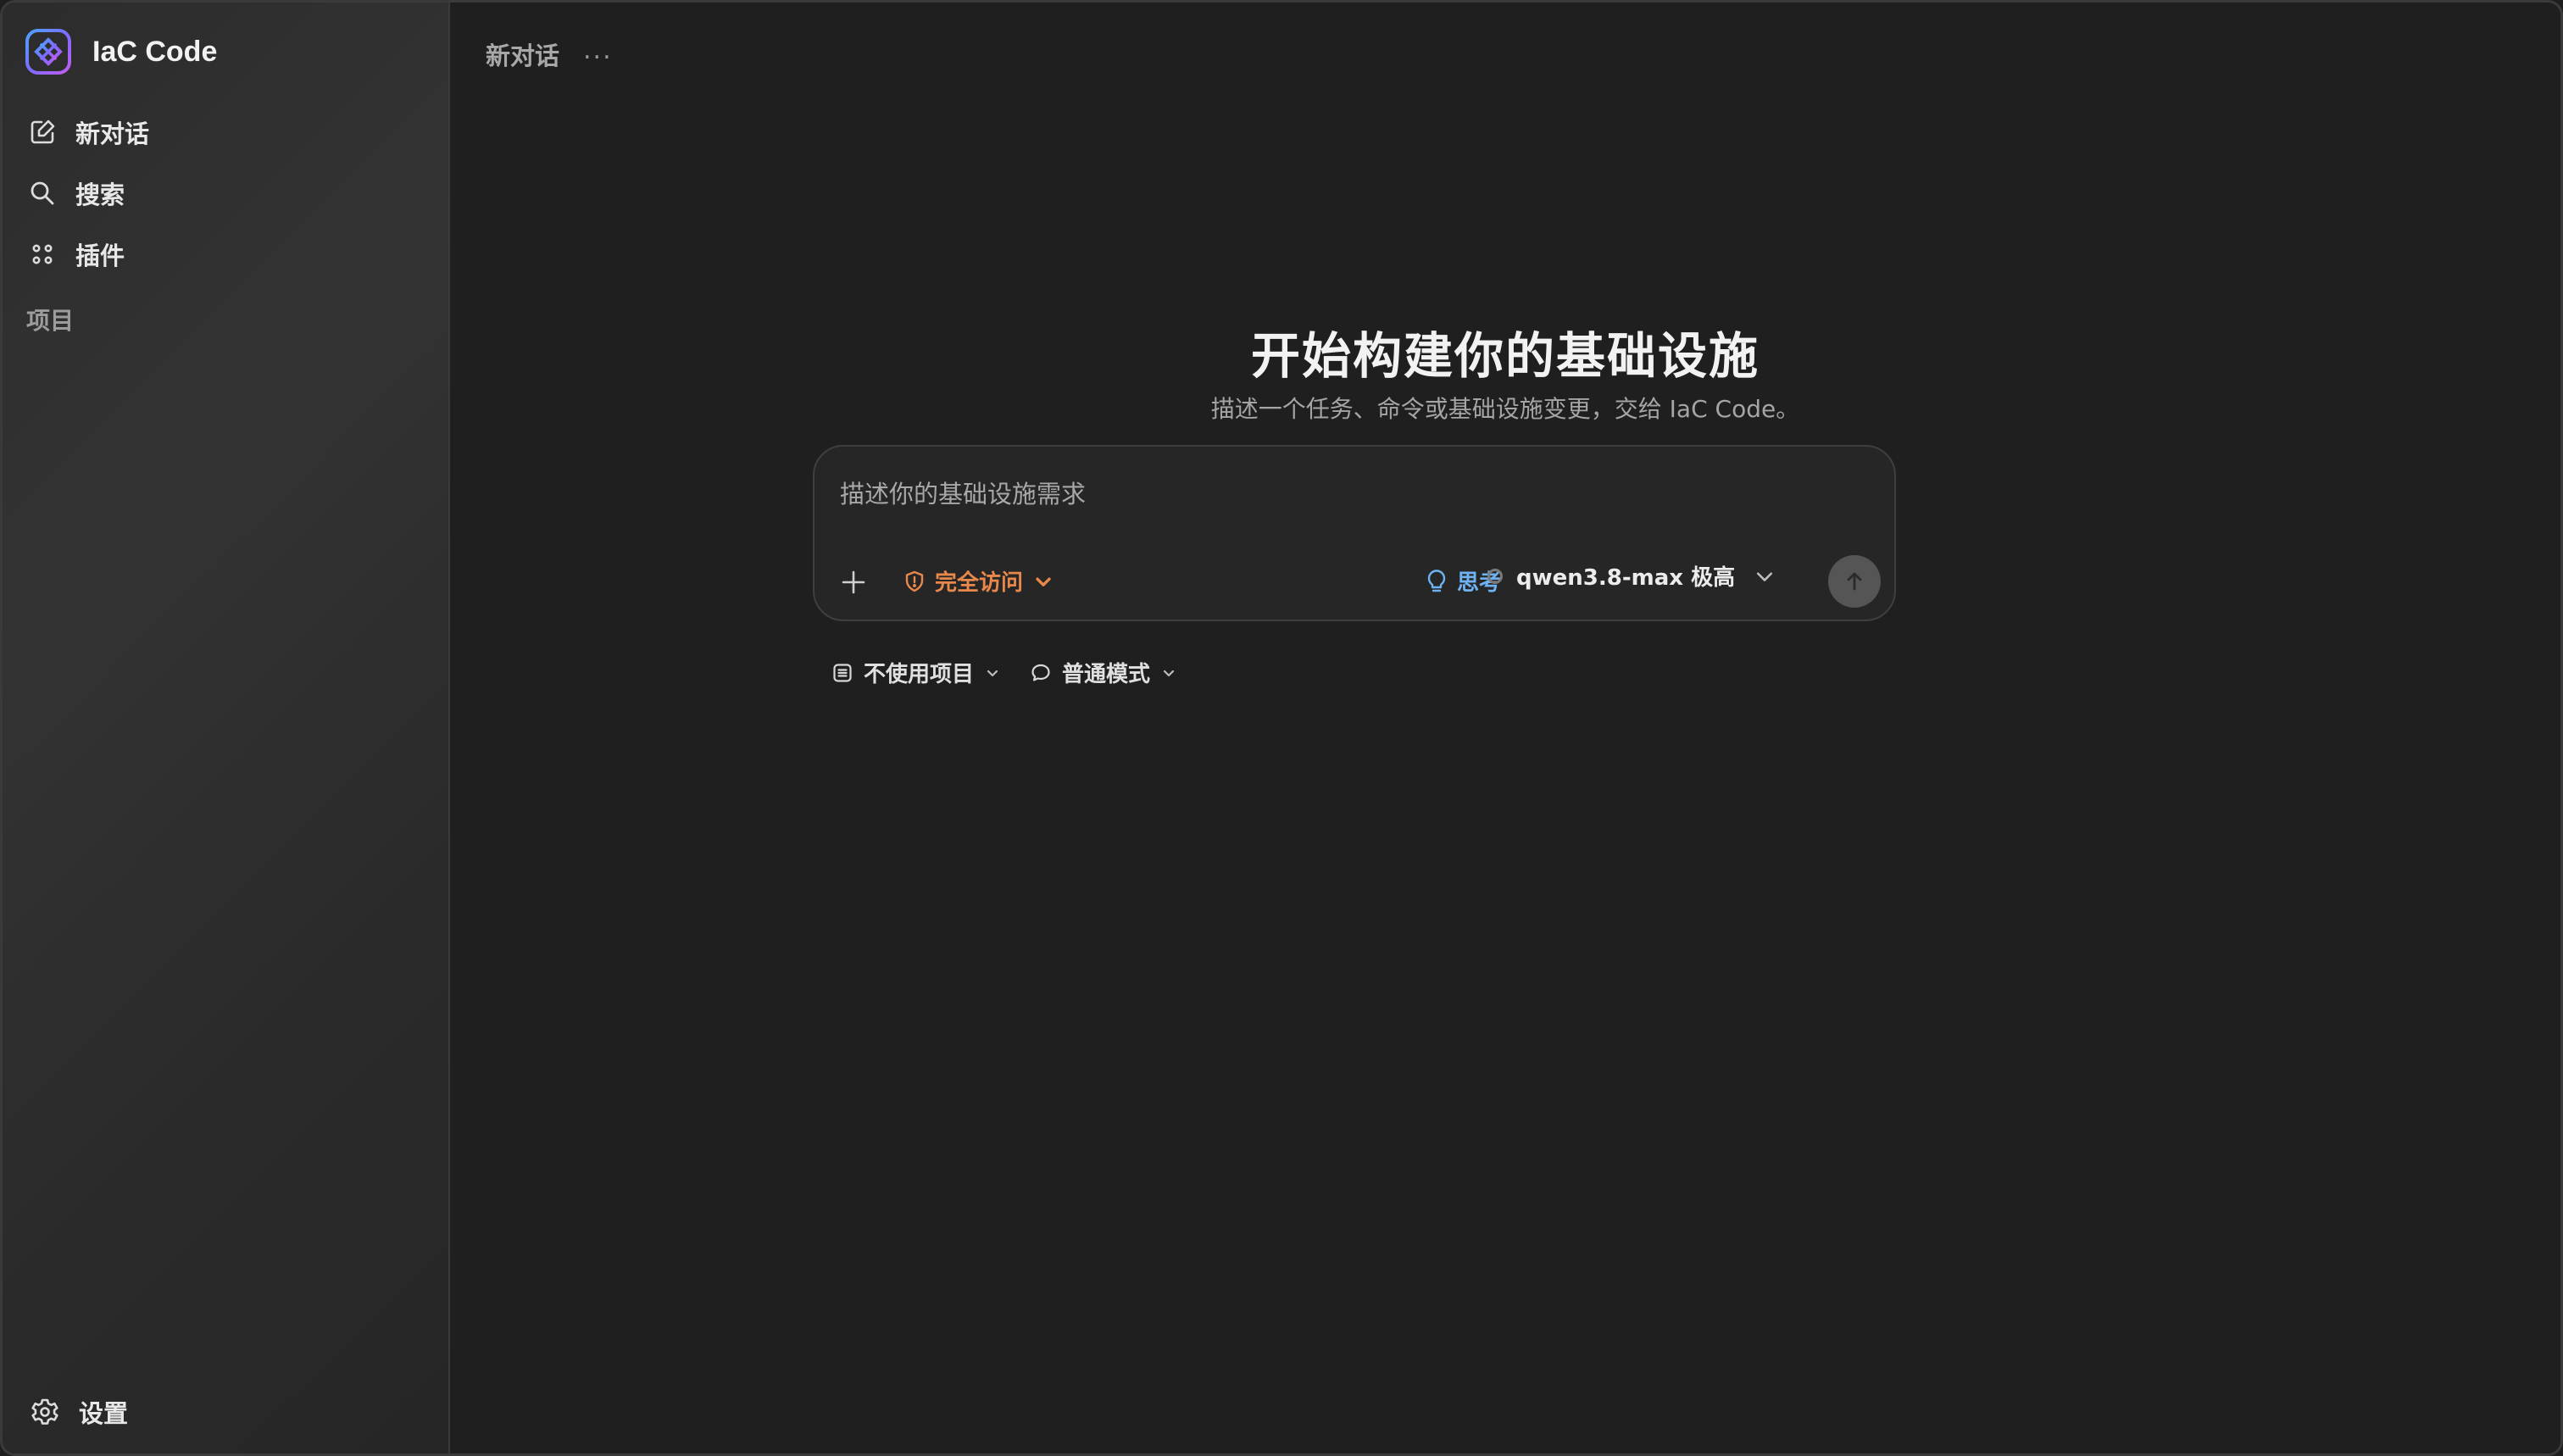  What do you see at coordinates (1354, 533) in the screenshot?
I see `composer: 完全访问 思考 qwen3.8-max 极高` at bounding box center [1354, 533].